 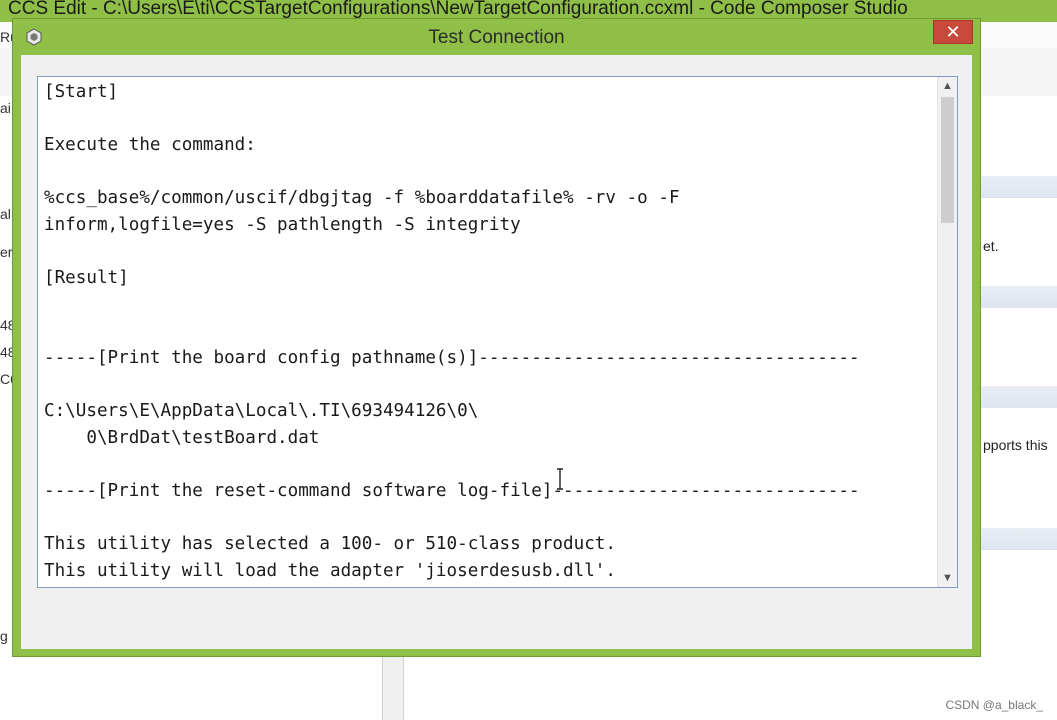 I want to click on log-line: [Result], so click(x=86, y=278).